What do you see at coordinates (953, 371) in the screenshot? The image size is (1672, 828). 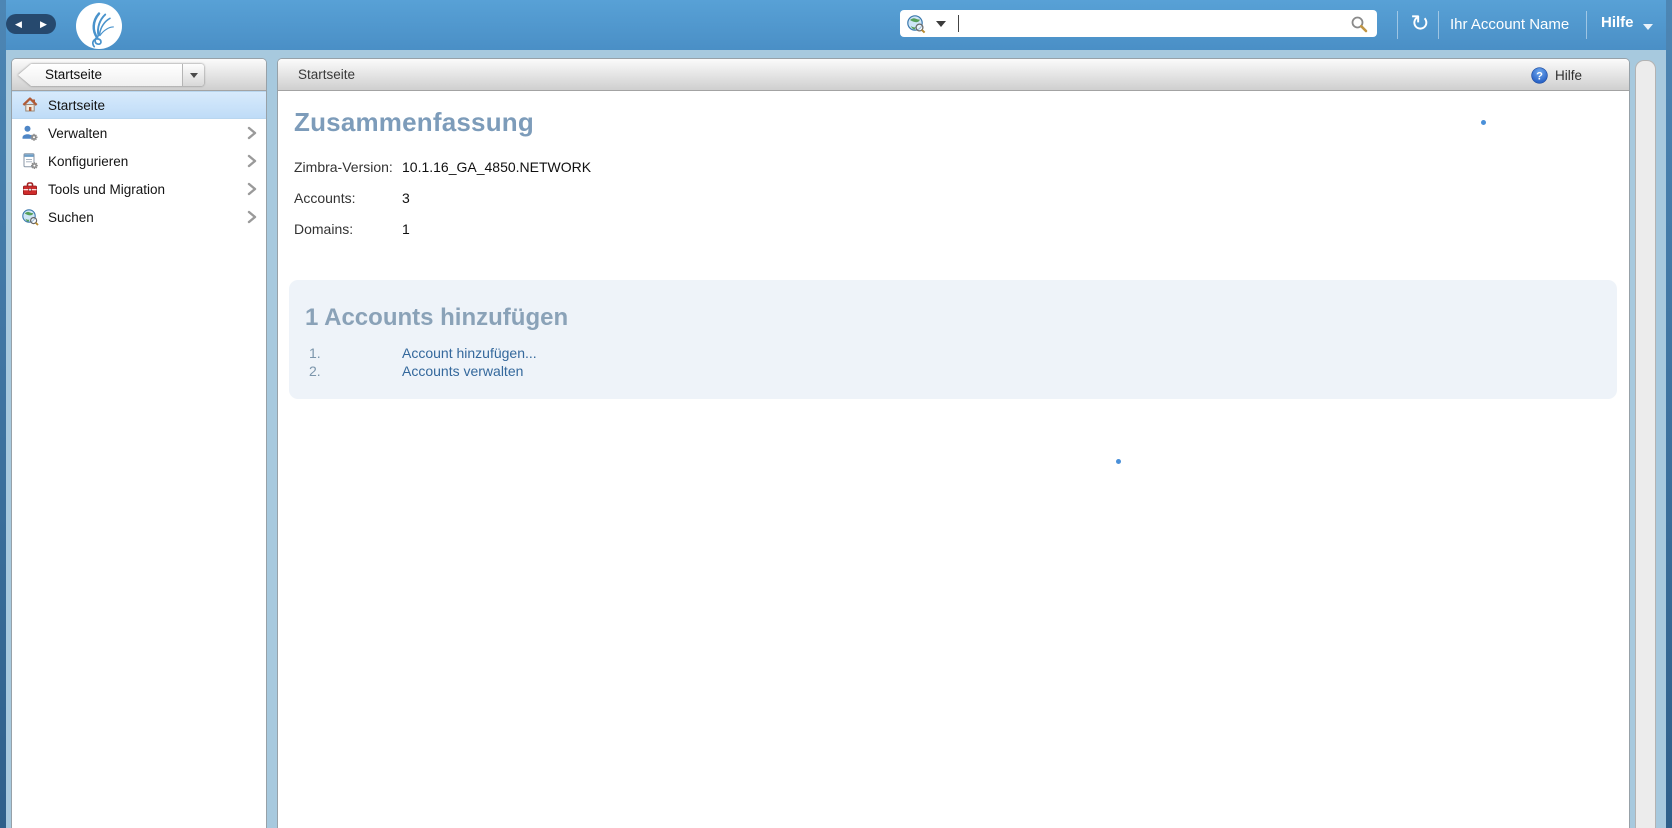 I see `list-item: 2. Accounts verwalten` at bounding box center [953, 371].